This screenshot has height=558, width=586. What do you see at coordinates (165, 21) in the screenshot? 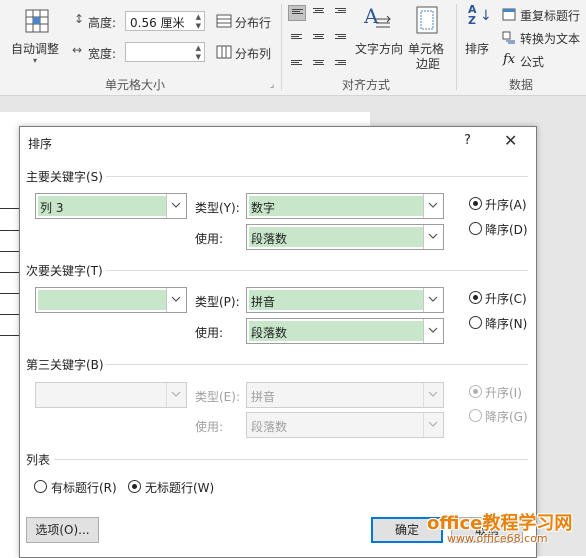
I see `height-input: 0.56 厘米 ▲ ▼` at bounding box center [165, 21].